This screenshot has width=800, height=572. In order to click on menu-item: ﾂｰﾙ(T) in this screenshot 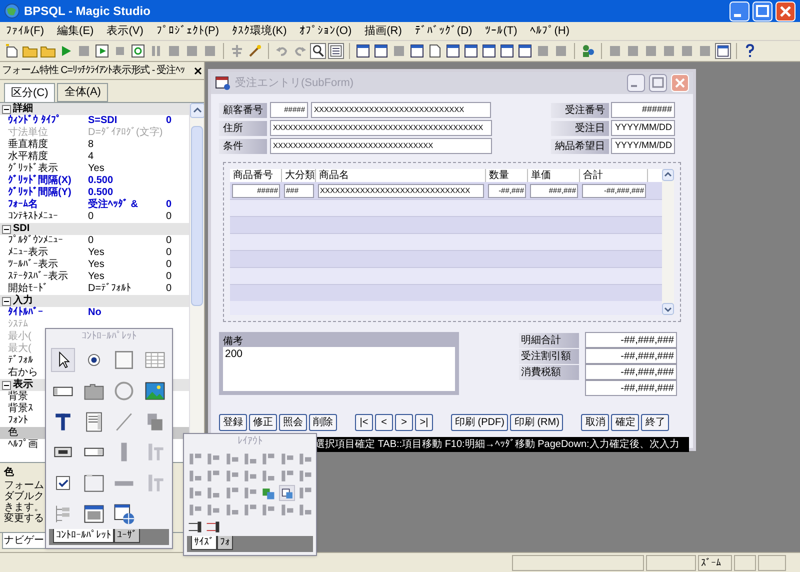, I will do `click(501, 31)`.